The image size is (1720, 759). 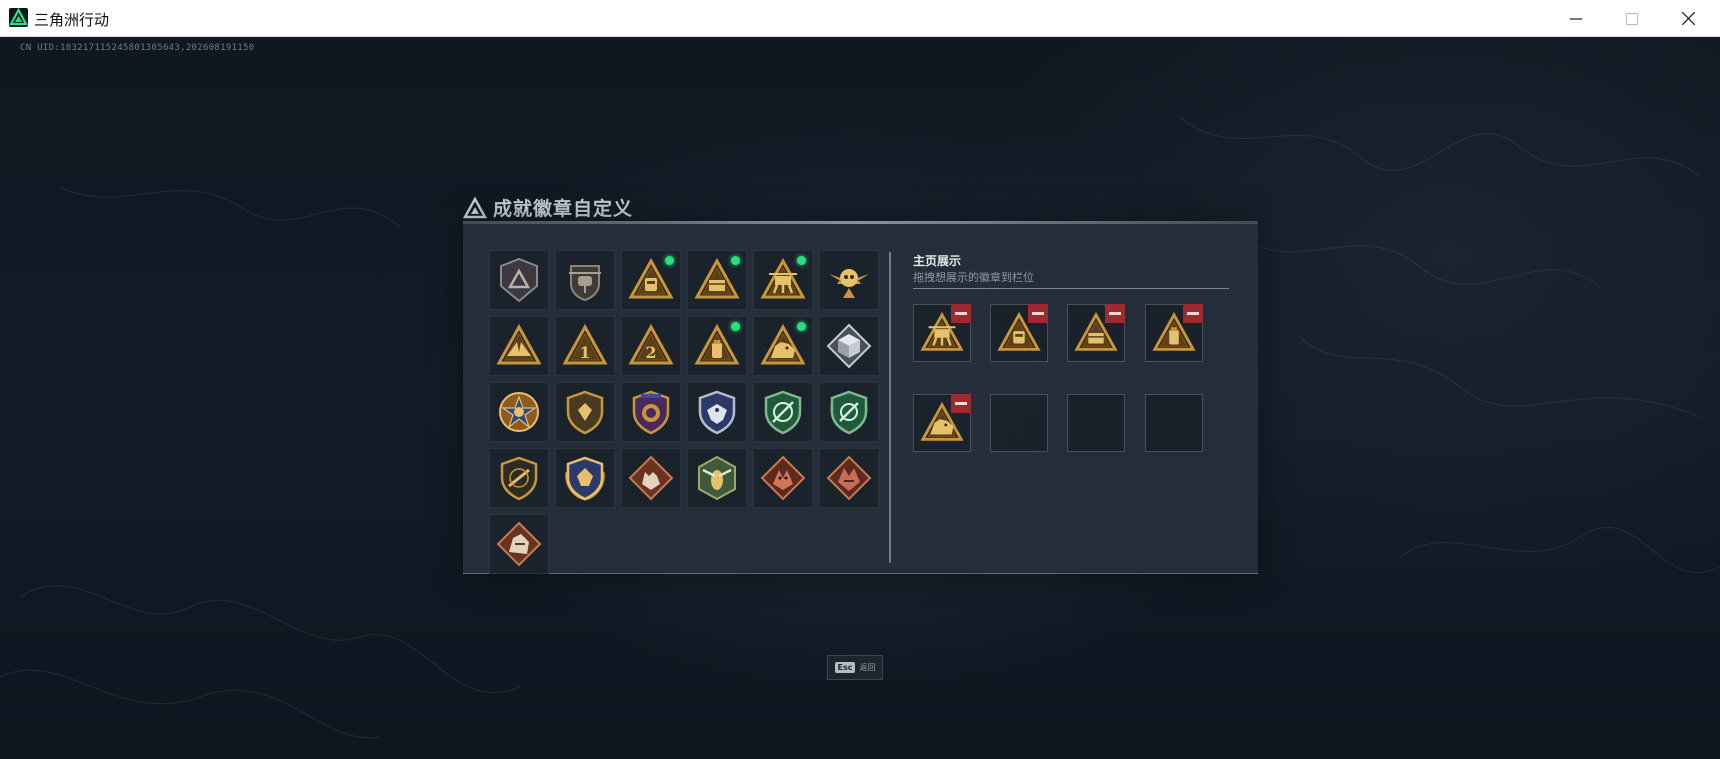 I want to click on star-medal-icon, so click(x=519, y=412).